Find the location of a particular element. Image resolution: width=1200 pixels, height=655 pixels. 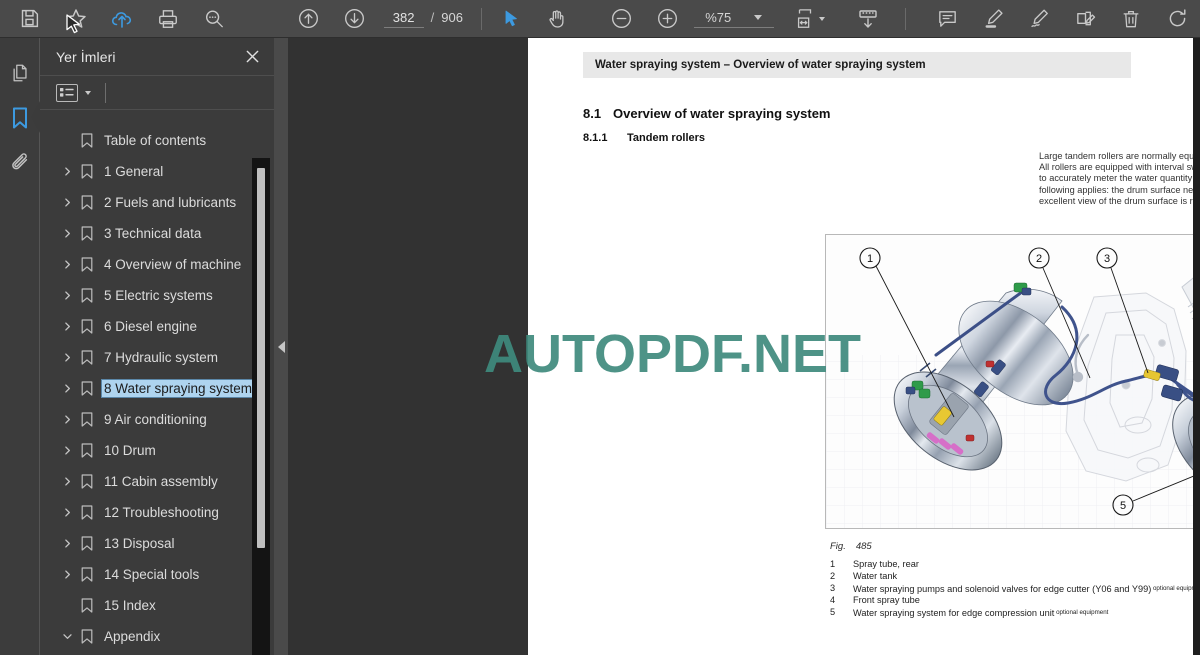

sidebar-tab-bookmarks is located at coordinates (20, 117).